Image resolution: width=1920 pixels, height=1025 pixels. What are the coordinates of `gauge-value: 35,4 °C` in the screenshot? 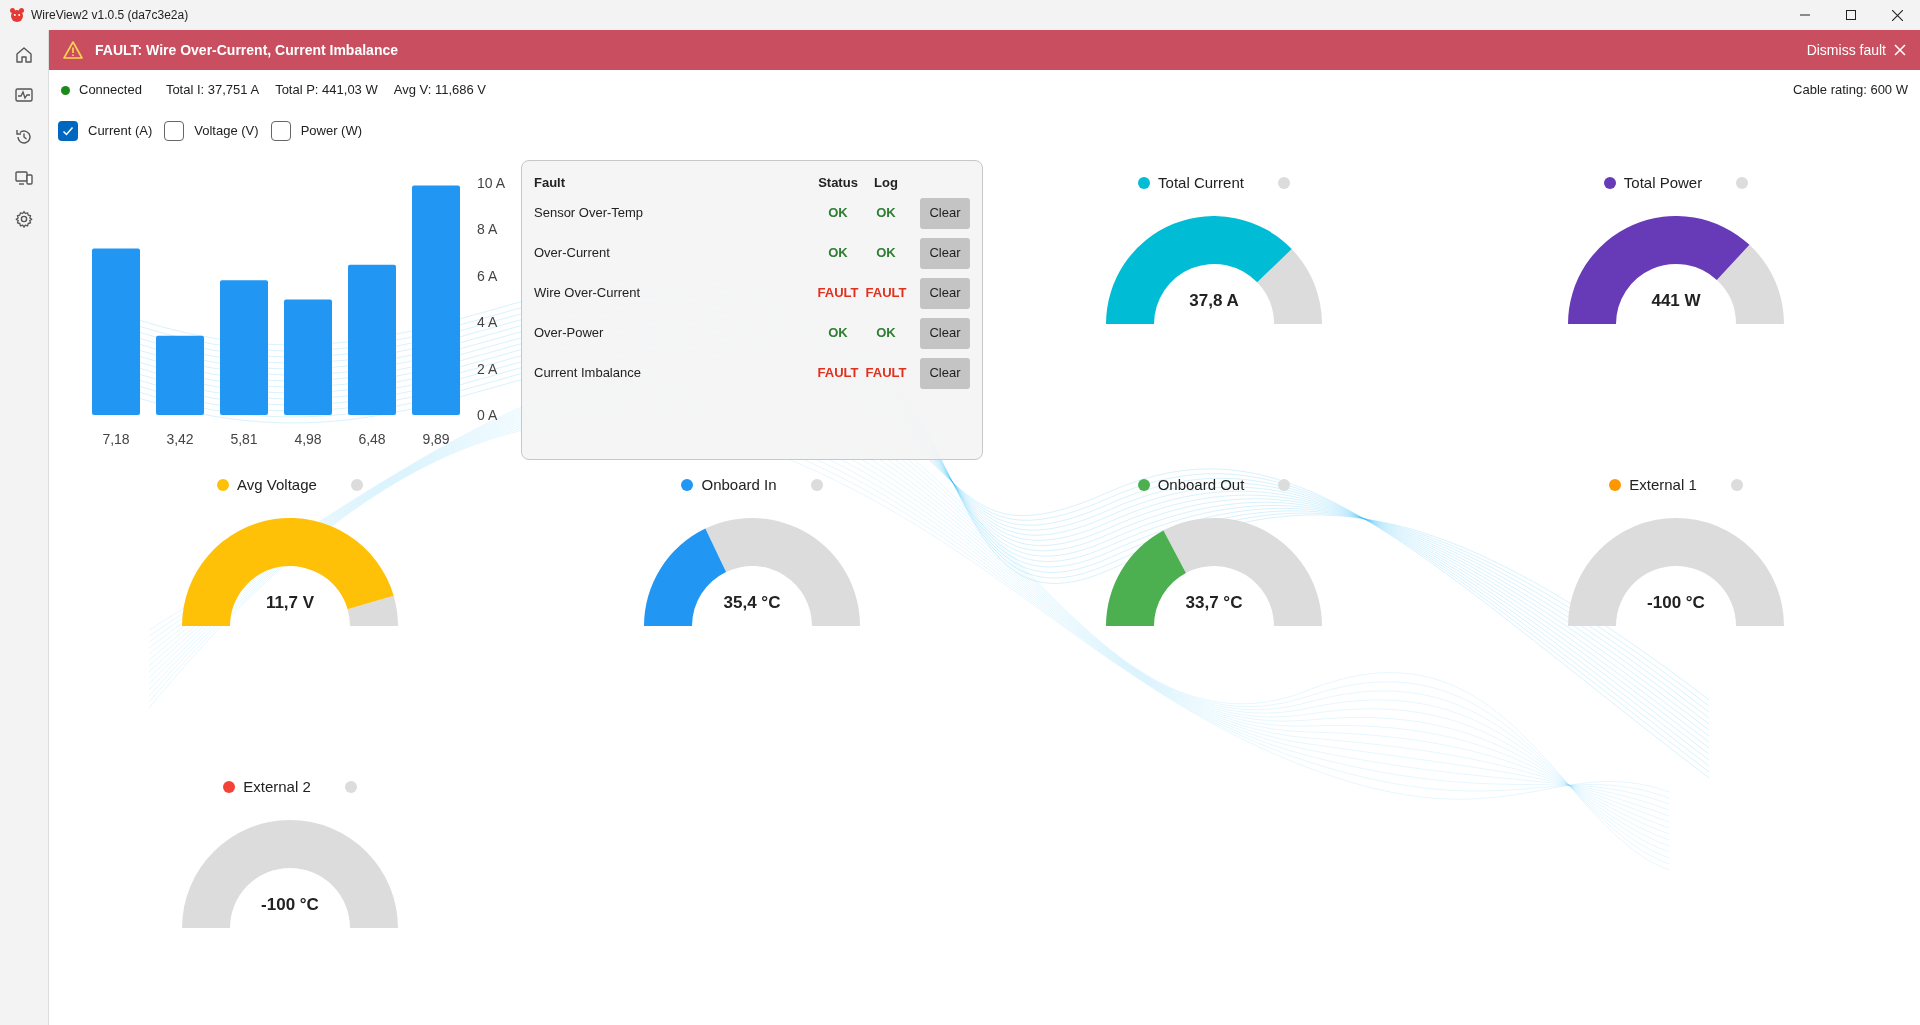 It's located at (752, 603).